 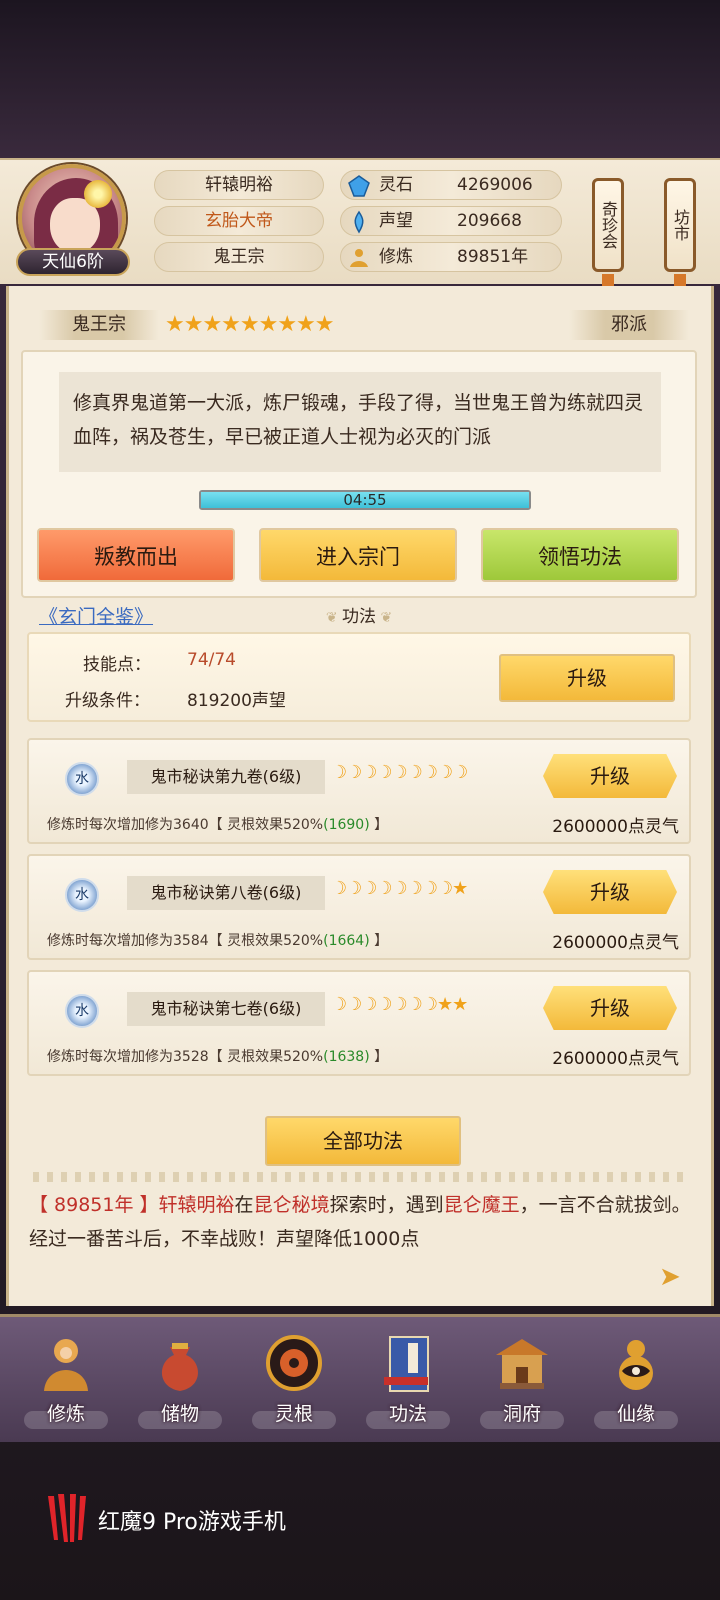 I want to click on technique-rating: ☽☽☽☽☽☽☽☽★, so click(x=399, y=888).